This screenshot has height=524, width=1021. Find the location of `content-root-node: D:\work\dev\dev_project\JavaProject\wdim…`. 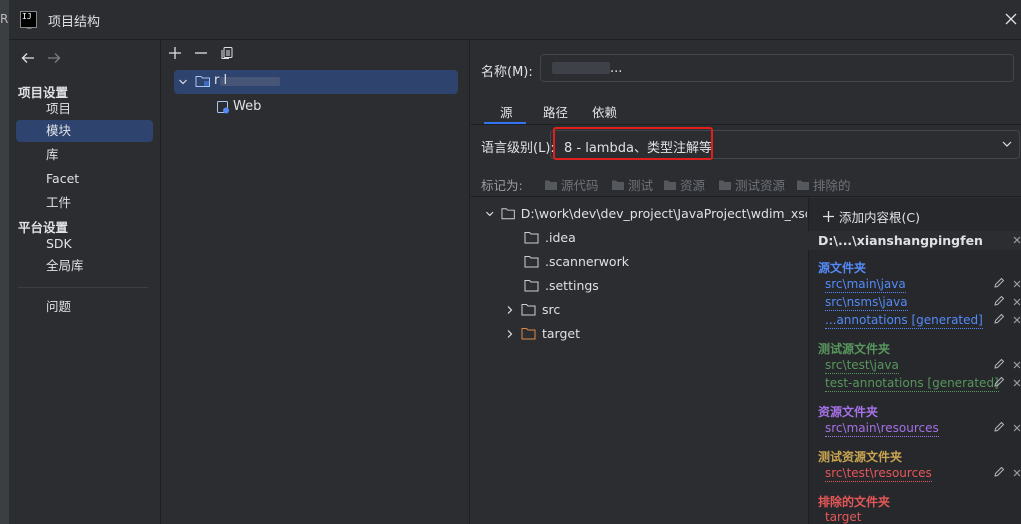

content-root-node: D:\work\dev\dev_project\JavaProject\wdim… is located at coordinates (646, 213).